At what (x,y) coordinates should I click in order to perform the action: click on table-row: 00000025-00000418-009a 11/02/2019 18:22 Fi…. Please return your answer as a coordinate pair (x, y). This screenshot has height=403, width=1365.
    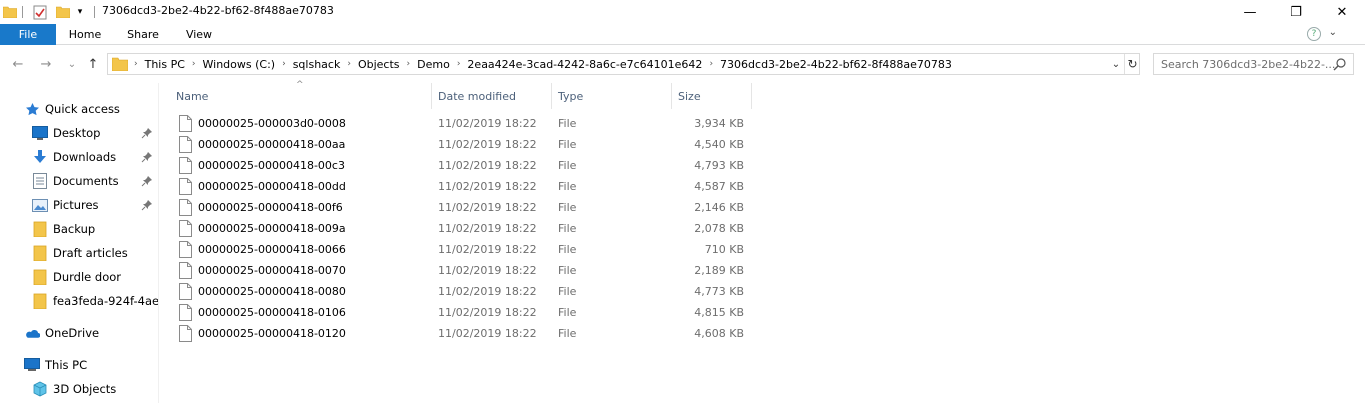
    Looking at the image, I should click on (762, 228).